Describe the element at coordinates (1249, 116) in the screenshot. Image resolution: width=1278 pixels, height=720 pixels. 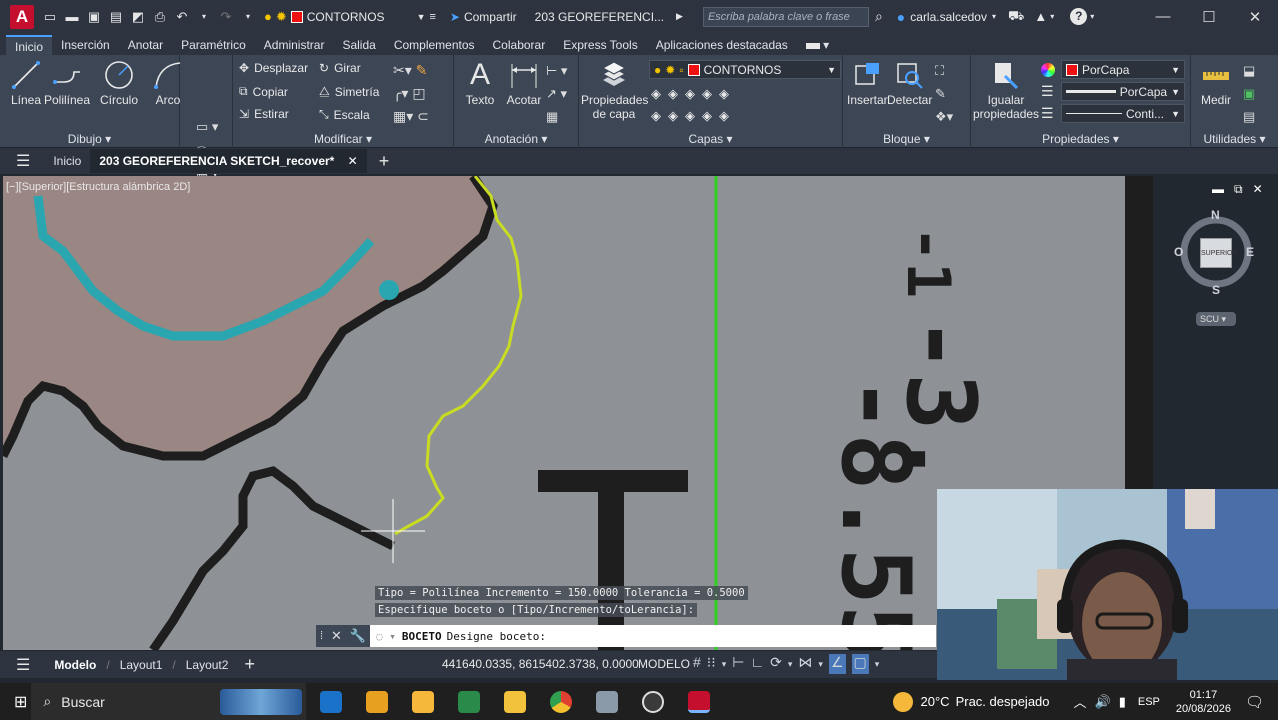
I see `calculator-icon: ▤` at that location.